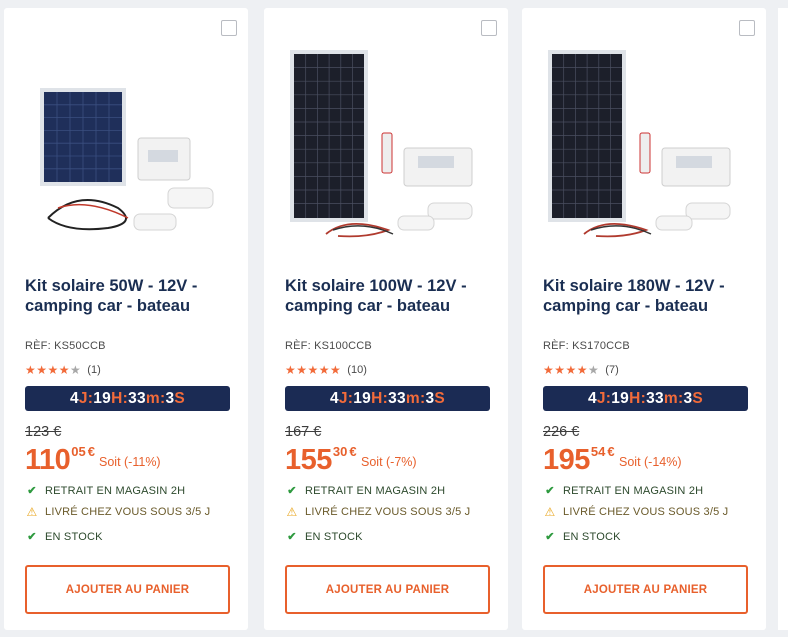  Describe the element at coordinates (650, 462) in the screenshot. I see `discount-label: Soit (-14%)` at that location.